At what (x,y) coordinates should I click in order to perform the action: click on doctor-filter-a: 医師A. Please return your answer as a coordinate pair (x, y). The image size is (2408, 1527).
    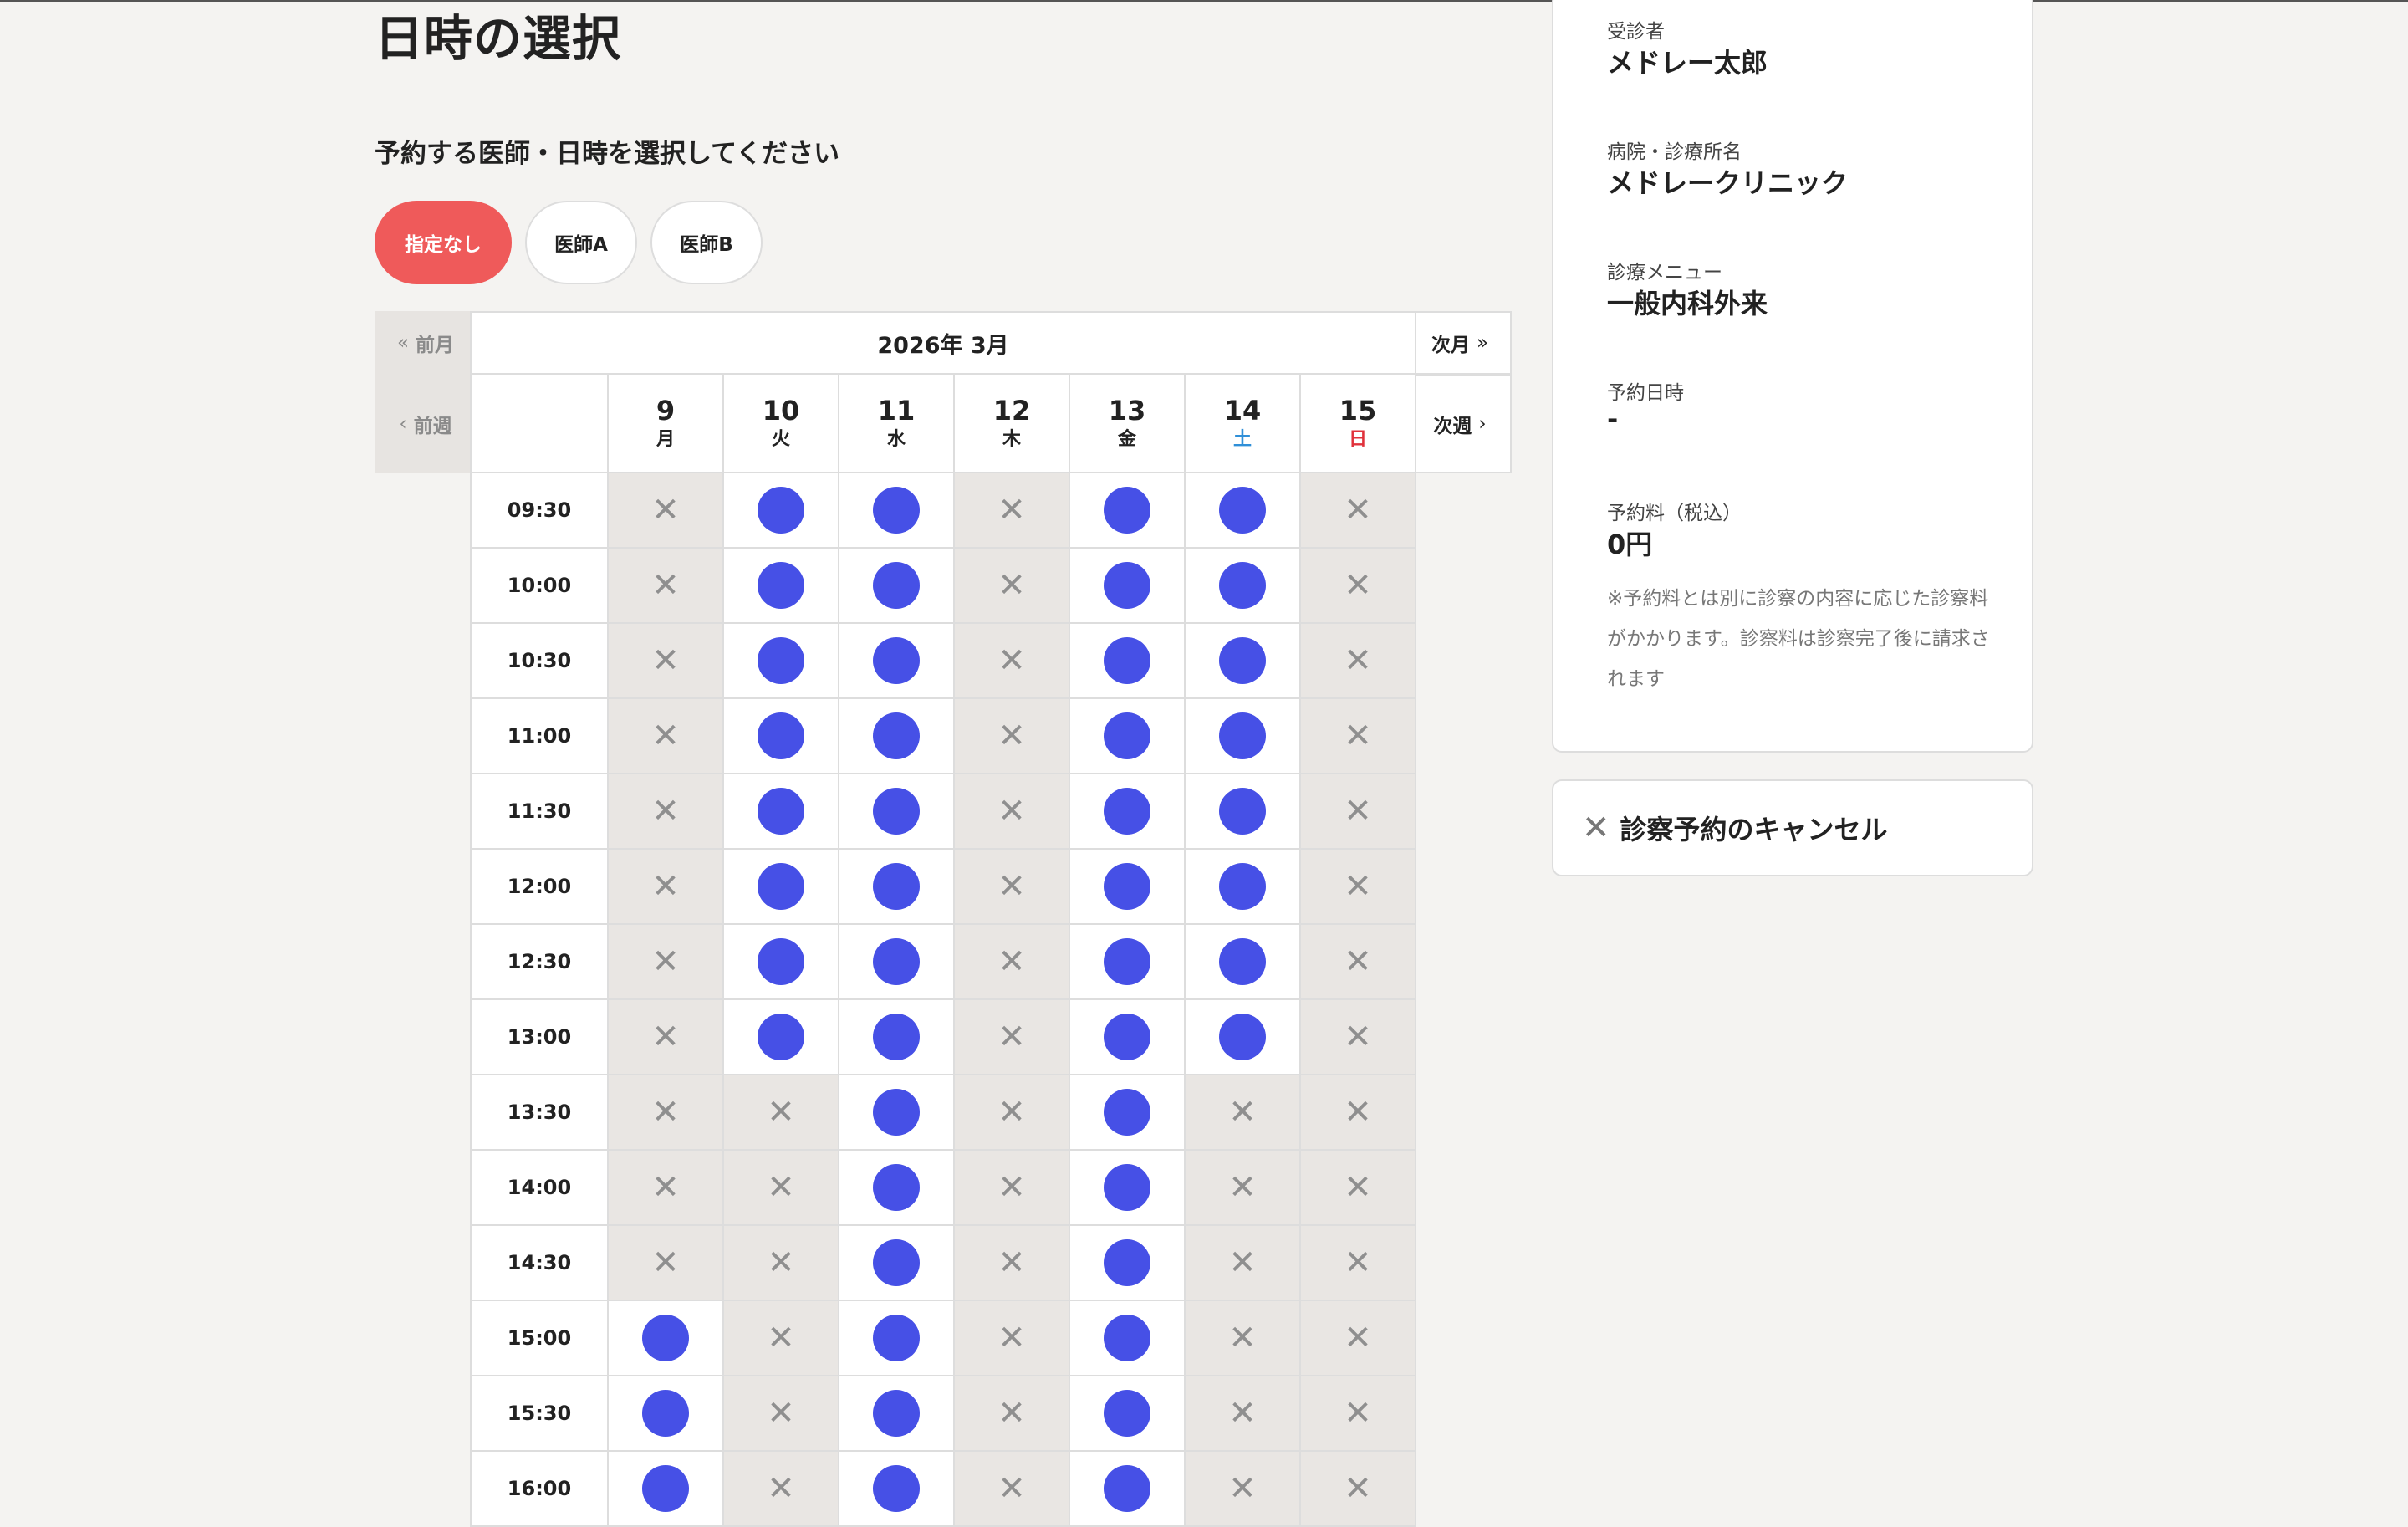
    Looking at the image, I should click on (581, 243).